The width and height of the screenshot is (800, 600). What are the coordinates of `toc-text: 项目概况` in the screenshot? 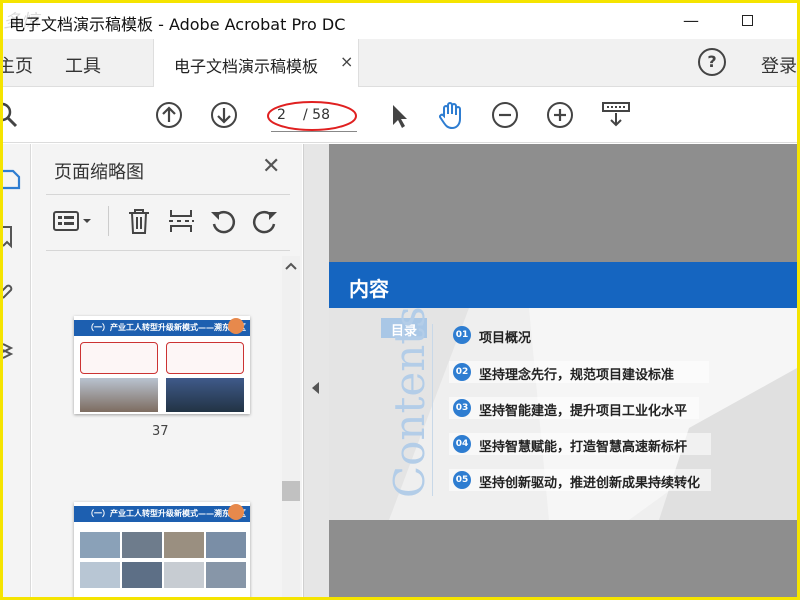 It's located at (505, 338).